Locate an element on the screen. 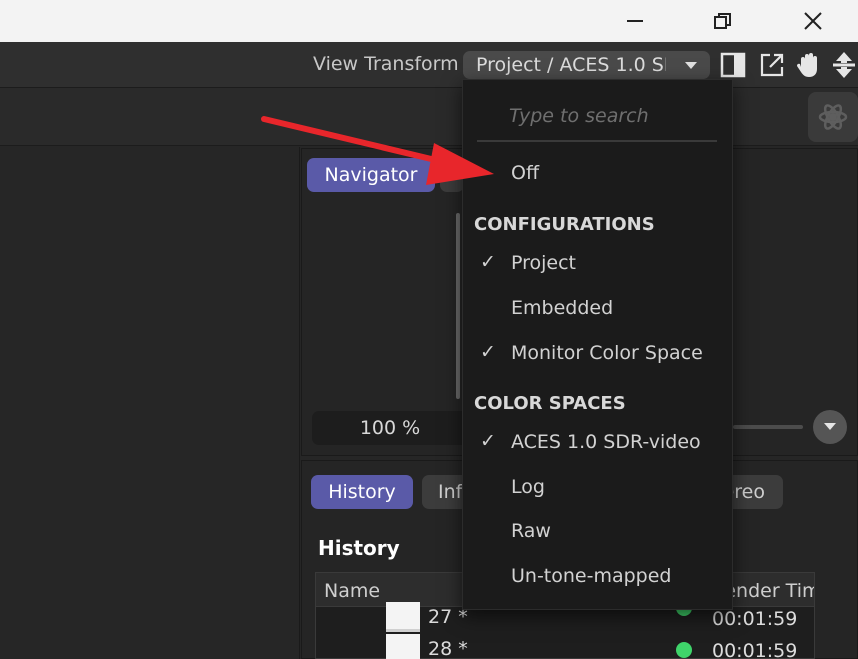 The image size is (858, 659). pan-tool-button is located at coordinates (809, 65).